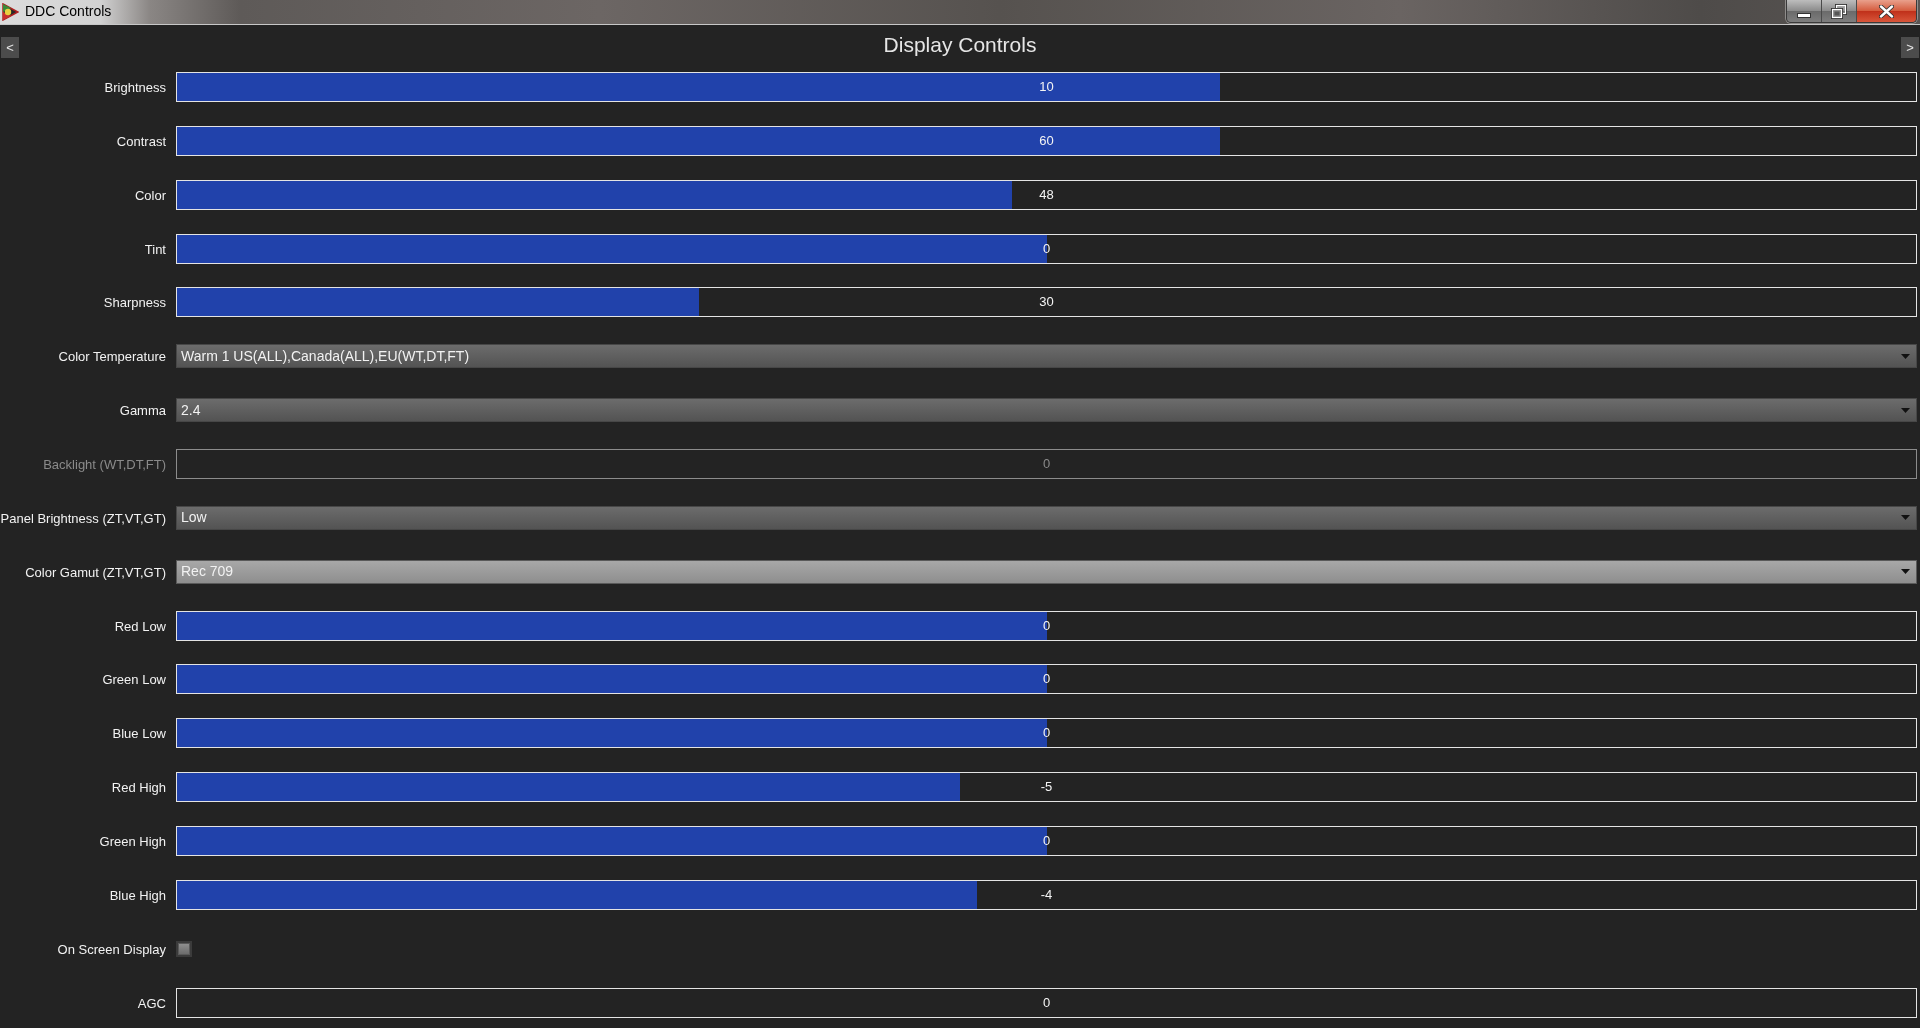 This screenshot has width=1920, height=1028. Describe the element at coordinates (960, 44) in the screenshot. I see `page-title: Display Controls` at that location.